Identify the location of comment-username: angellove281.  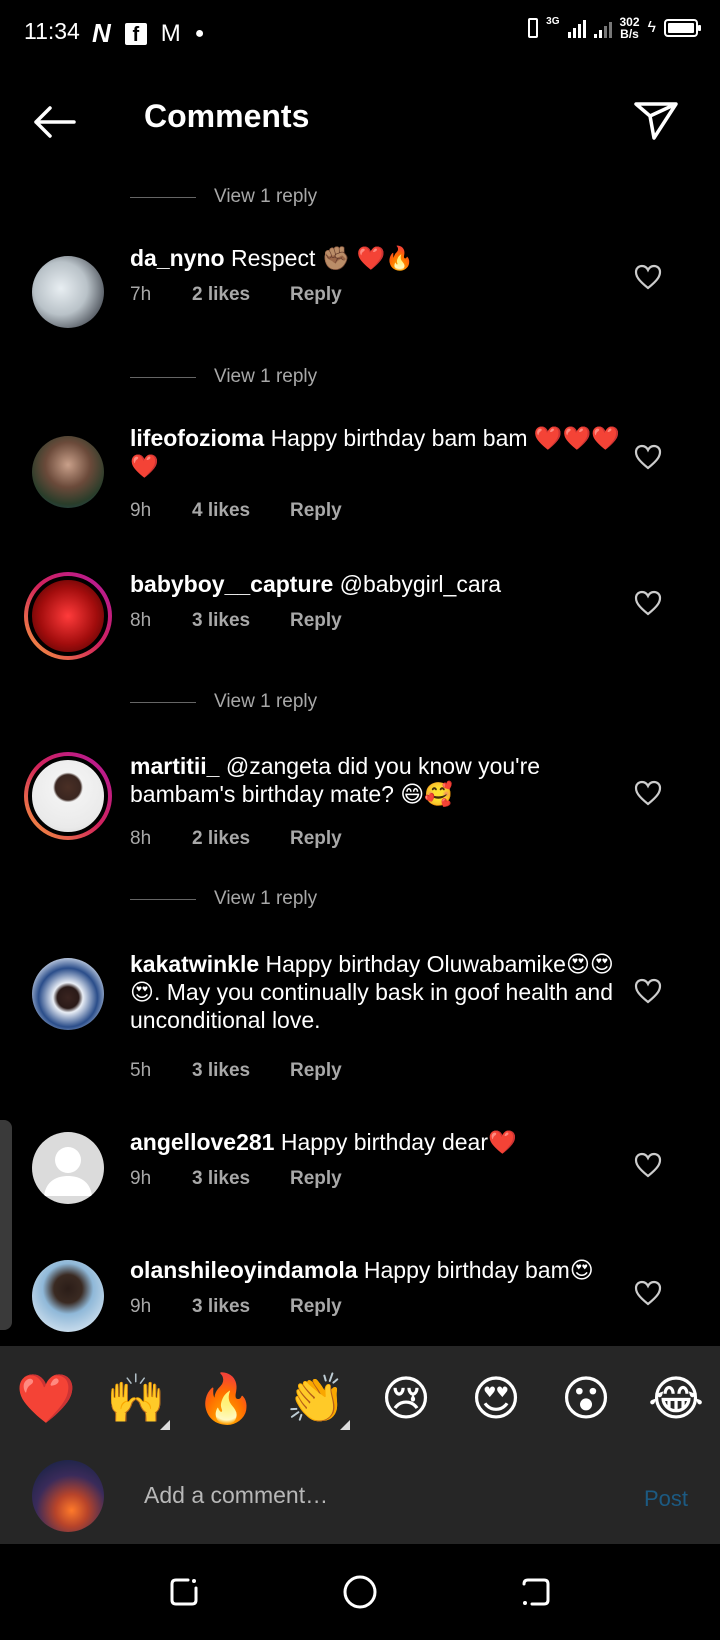
(202, 1142).